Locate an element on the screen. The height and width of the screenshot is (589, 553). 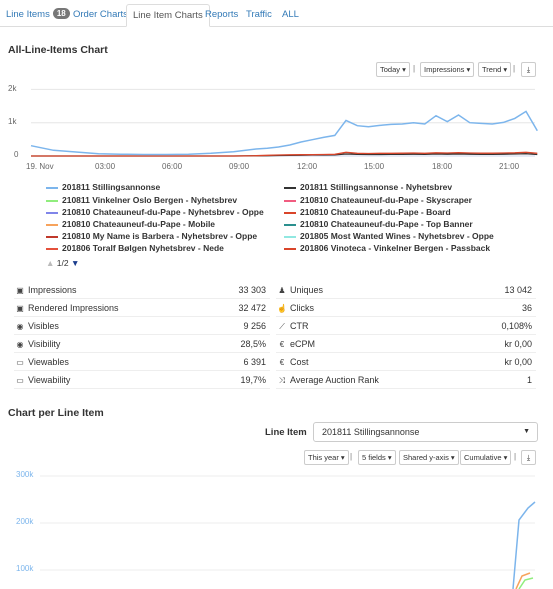
y-tick-label: 100k is located at coordinates (25, 568).